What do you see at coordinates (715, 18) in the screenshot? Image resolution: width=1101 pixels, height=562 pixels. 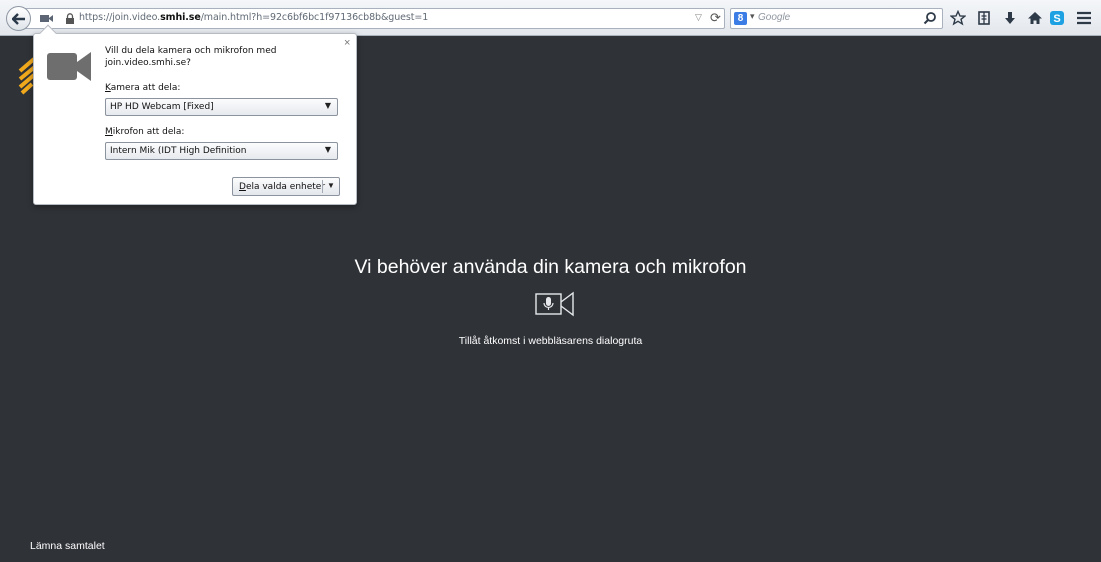 I see `reload-icon: ⟳` at bounding box center [715, 18].